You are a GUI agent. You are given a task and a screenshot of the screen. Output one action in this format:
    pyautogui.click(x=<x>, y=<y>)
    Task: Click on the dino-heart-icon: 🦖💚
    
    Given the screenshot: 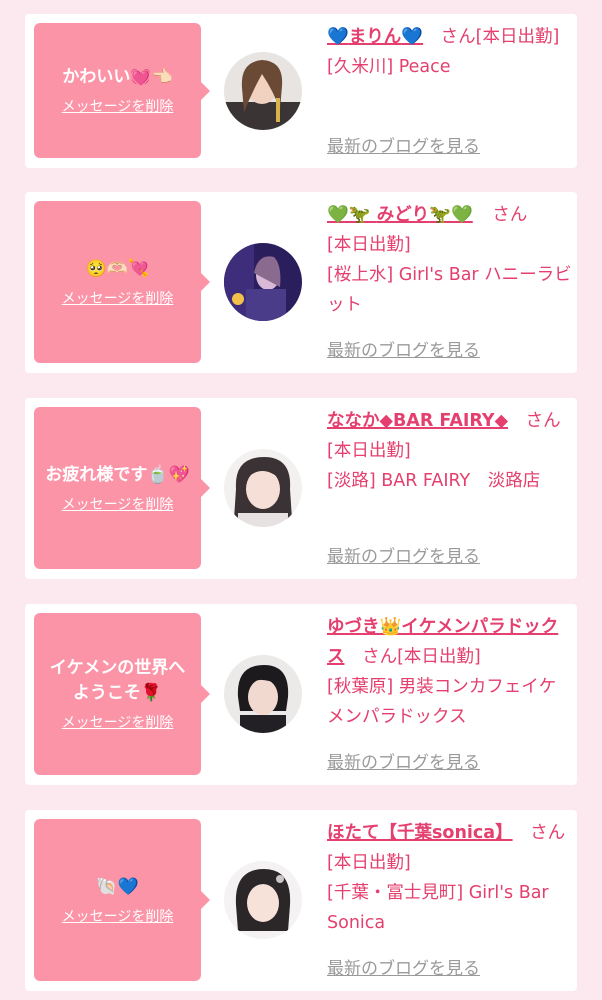 What is the action you would take?
    pyautogui.click(x=451, y=215)
    